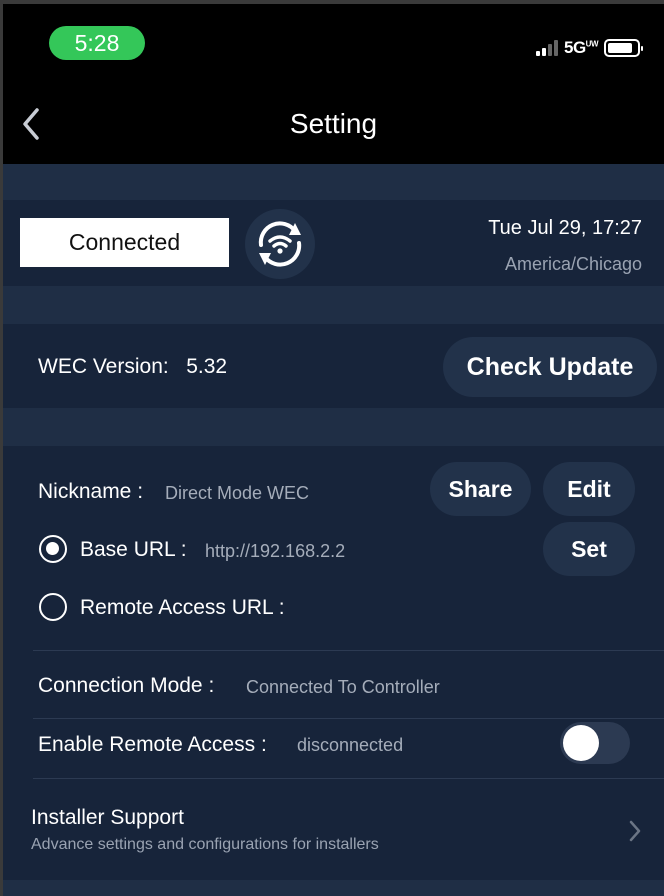 This screenshot has width=664, height=896. Describe the element at coordinates (333, 44) in the screenshot. I see `status-bar: 5:28 5GUW` at that location.